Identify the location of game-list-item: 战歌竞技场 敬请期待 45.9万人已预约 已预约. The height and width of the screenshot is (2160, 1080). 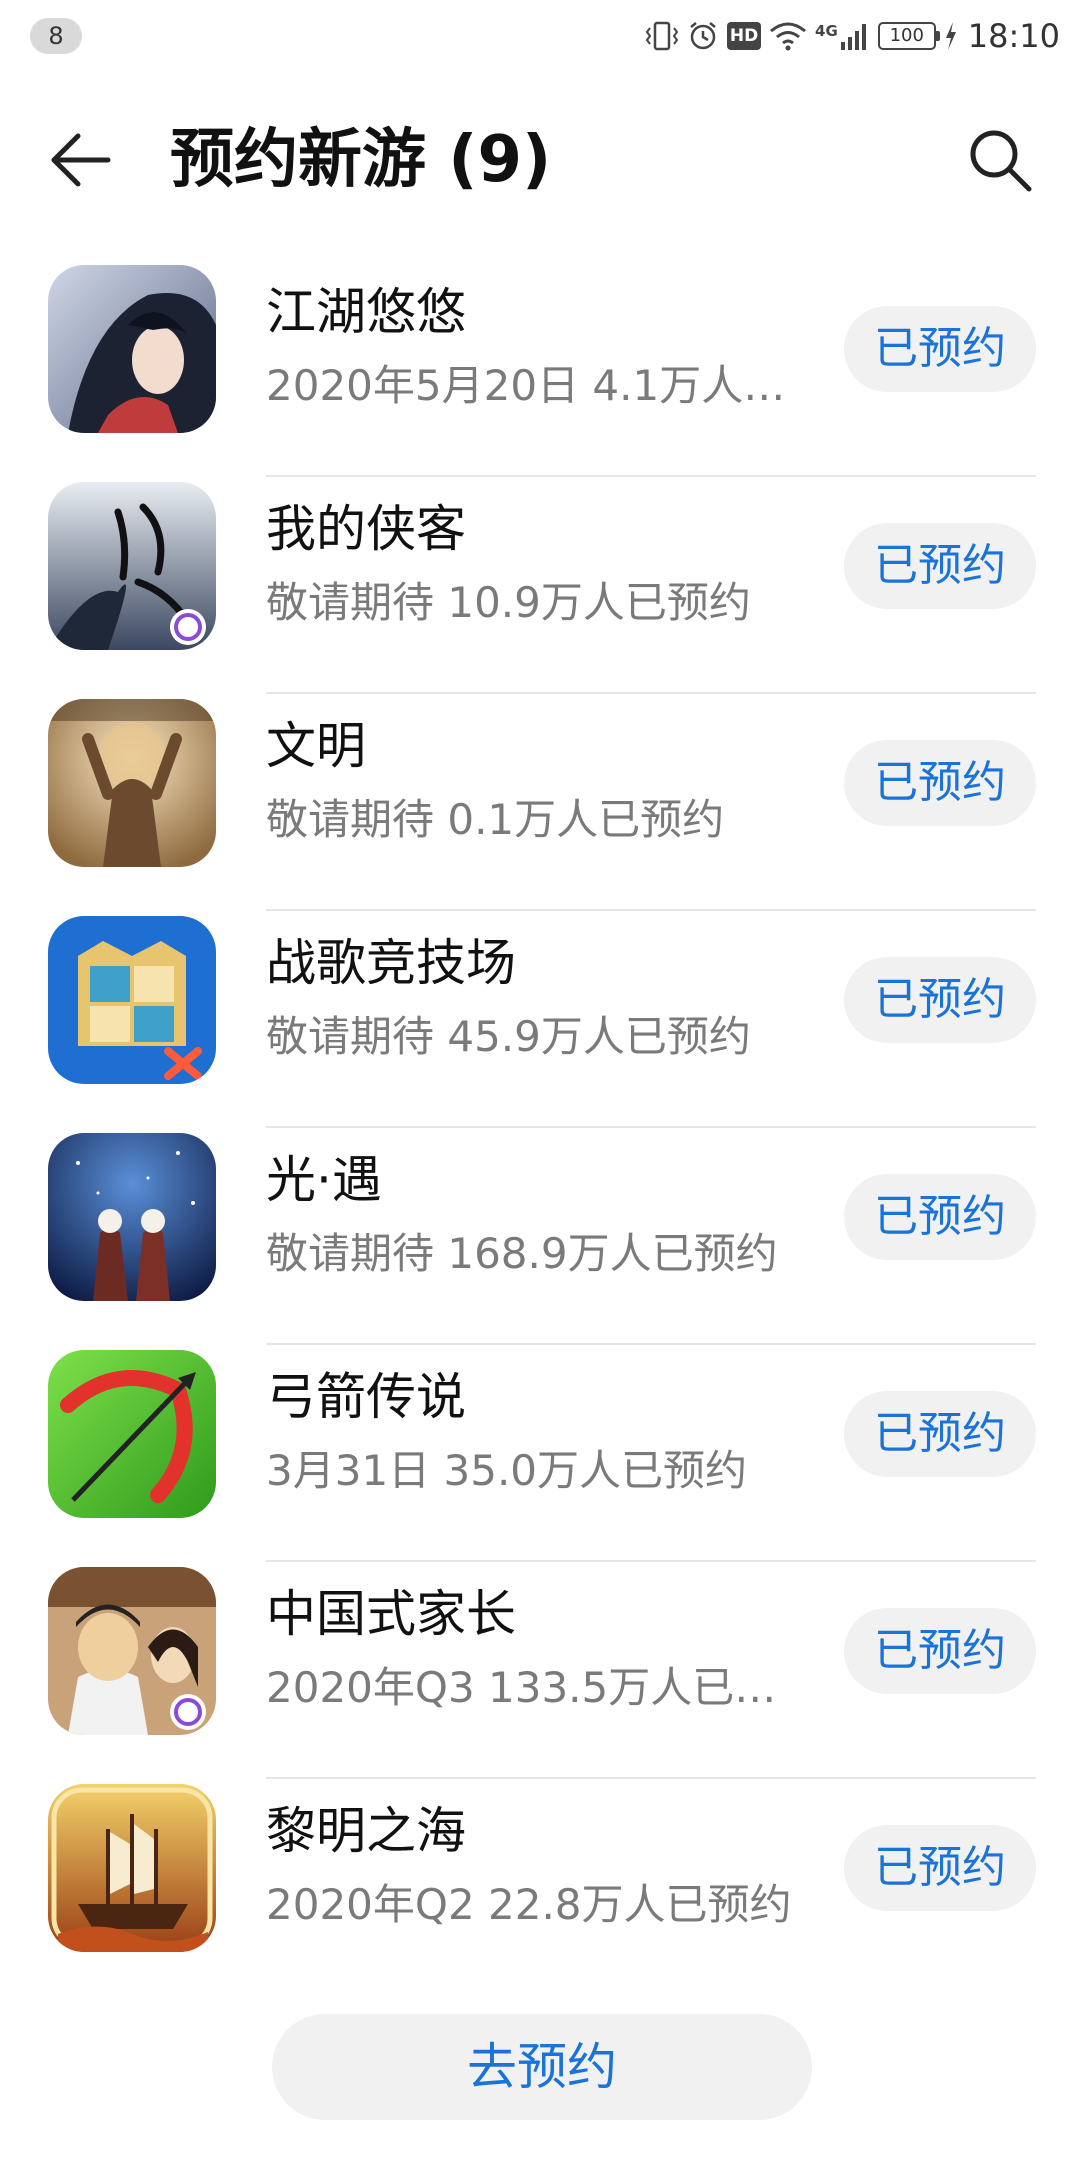
(540, 1019).